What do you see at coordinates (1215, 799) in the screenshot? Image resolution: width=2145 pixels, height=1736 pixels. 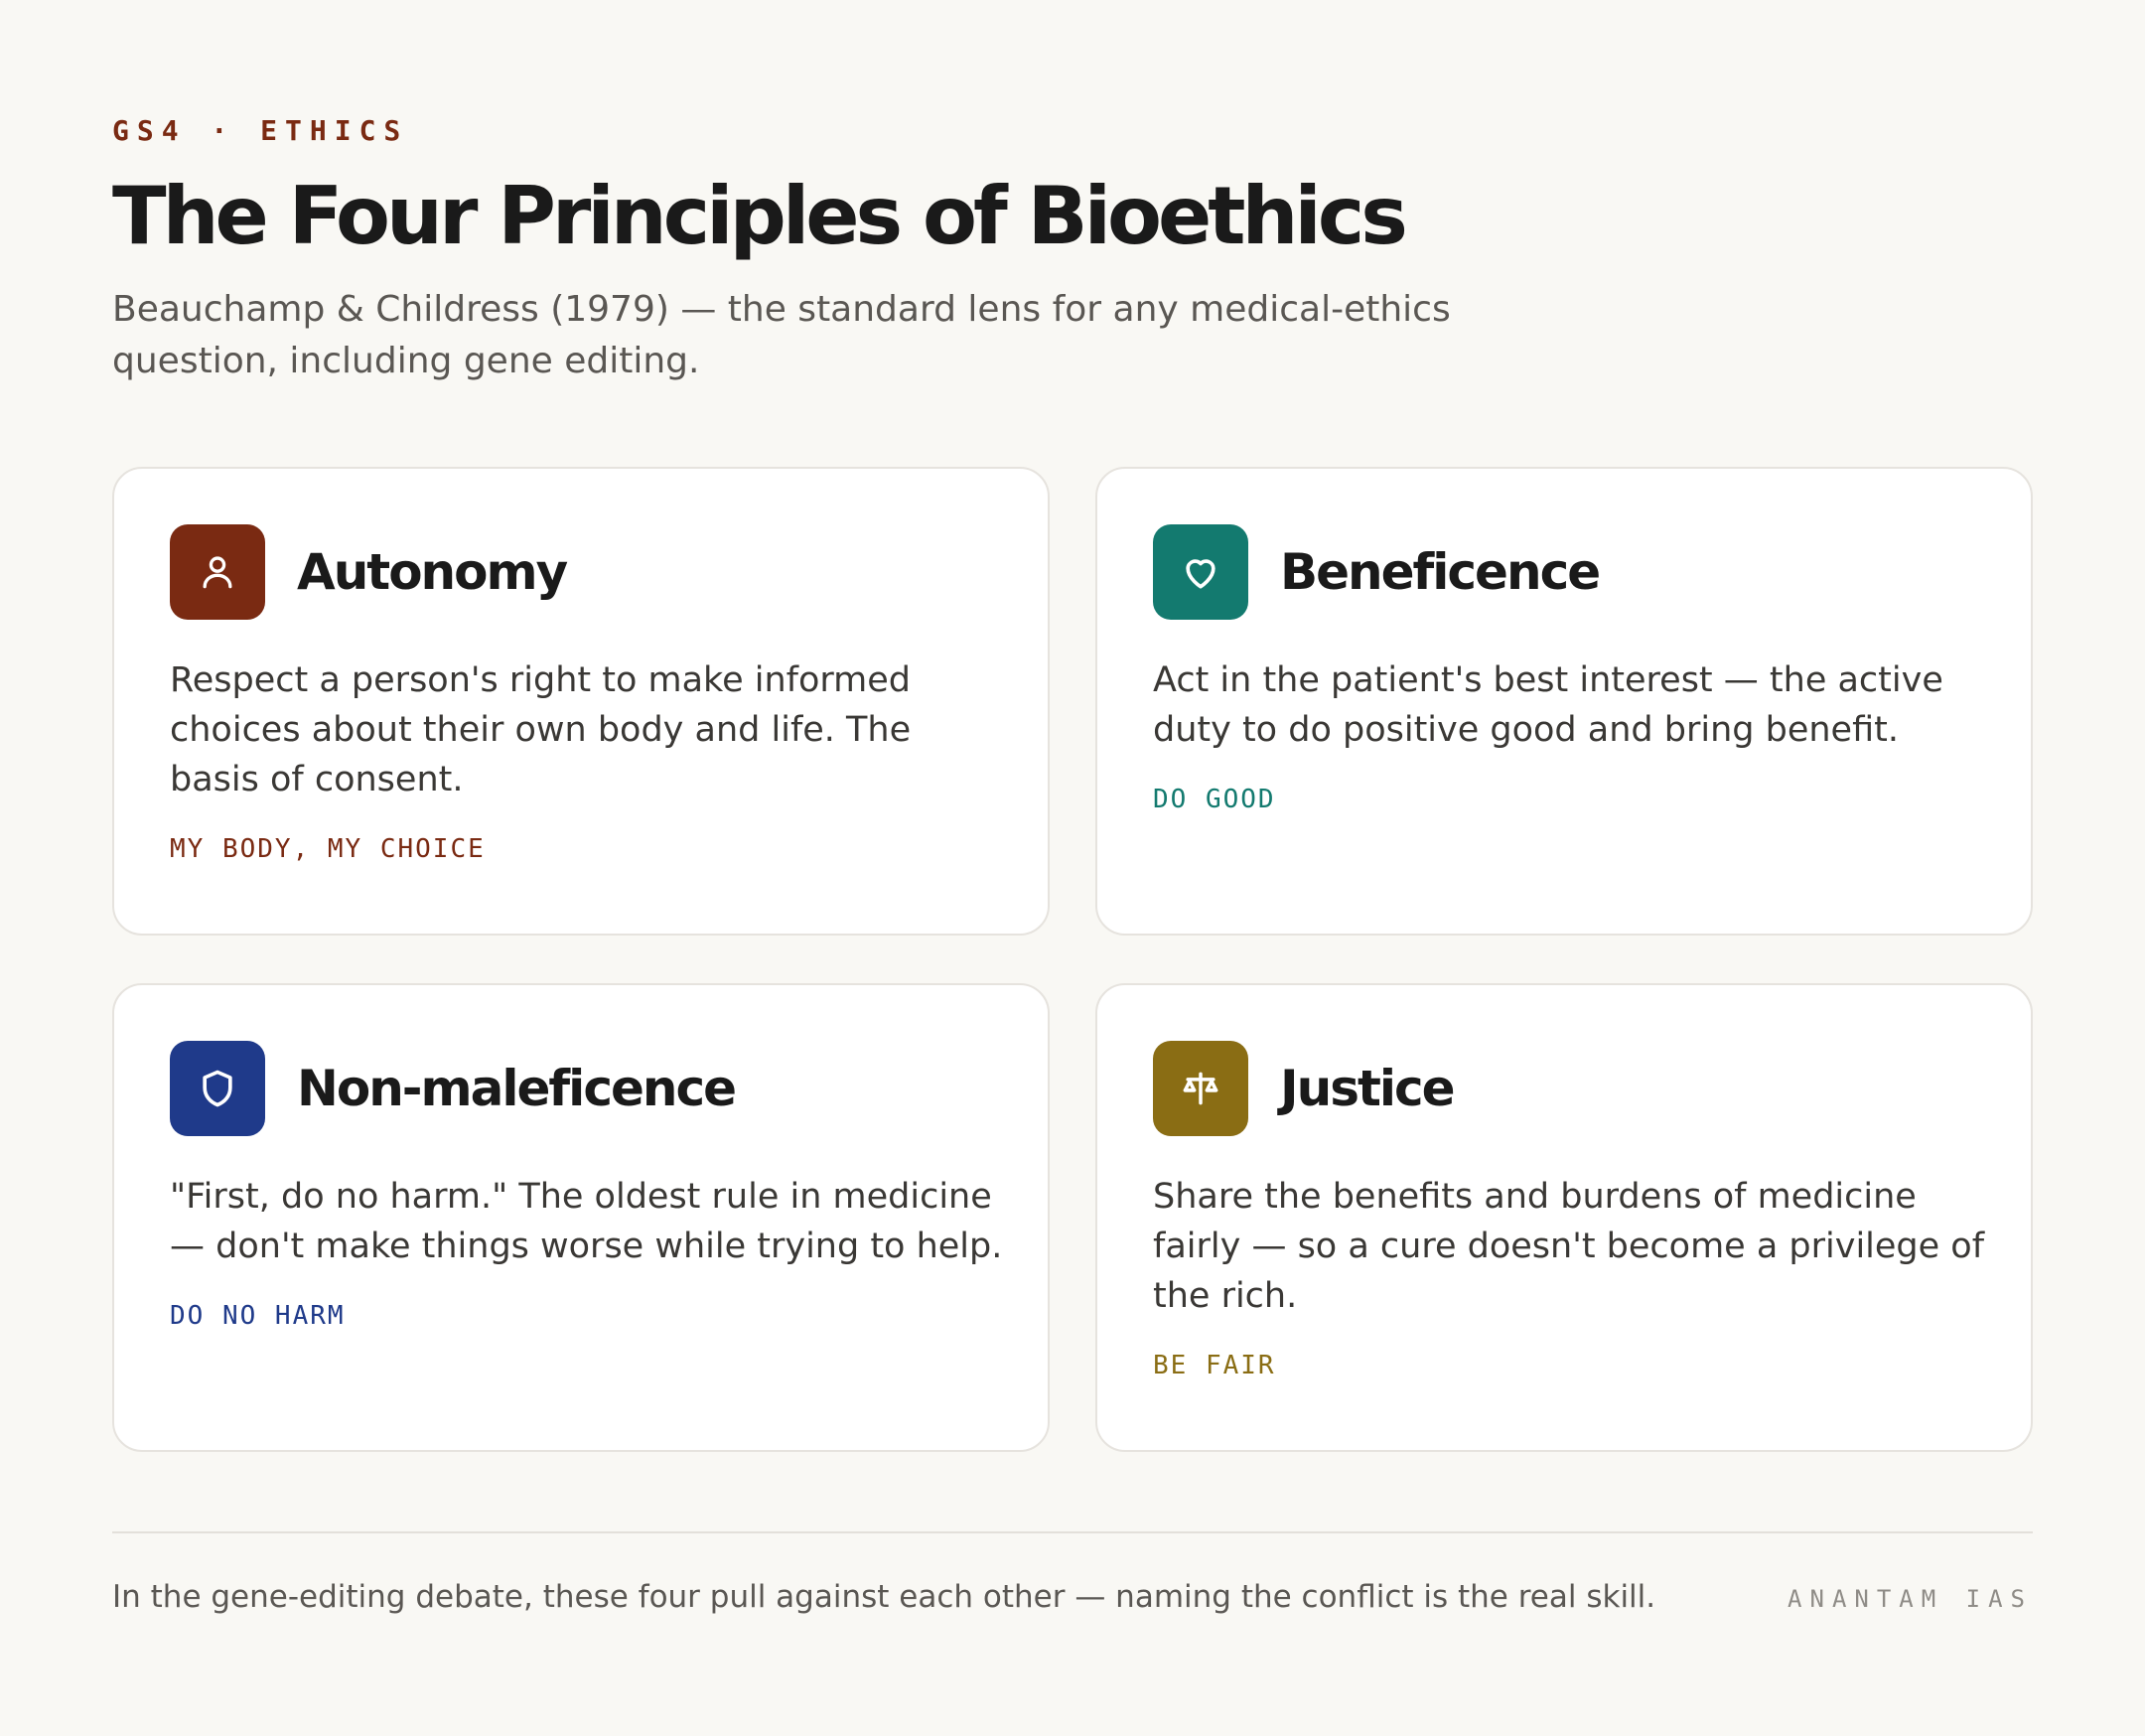 I see `card-tag: DO GOOD` at bounding box center [1215, 799].